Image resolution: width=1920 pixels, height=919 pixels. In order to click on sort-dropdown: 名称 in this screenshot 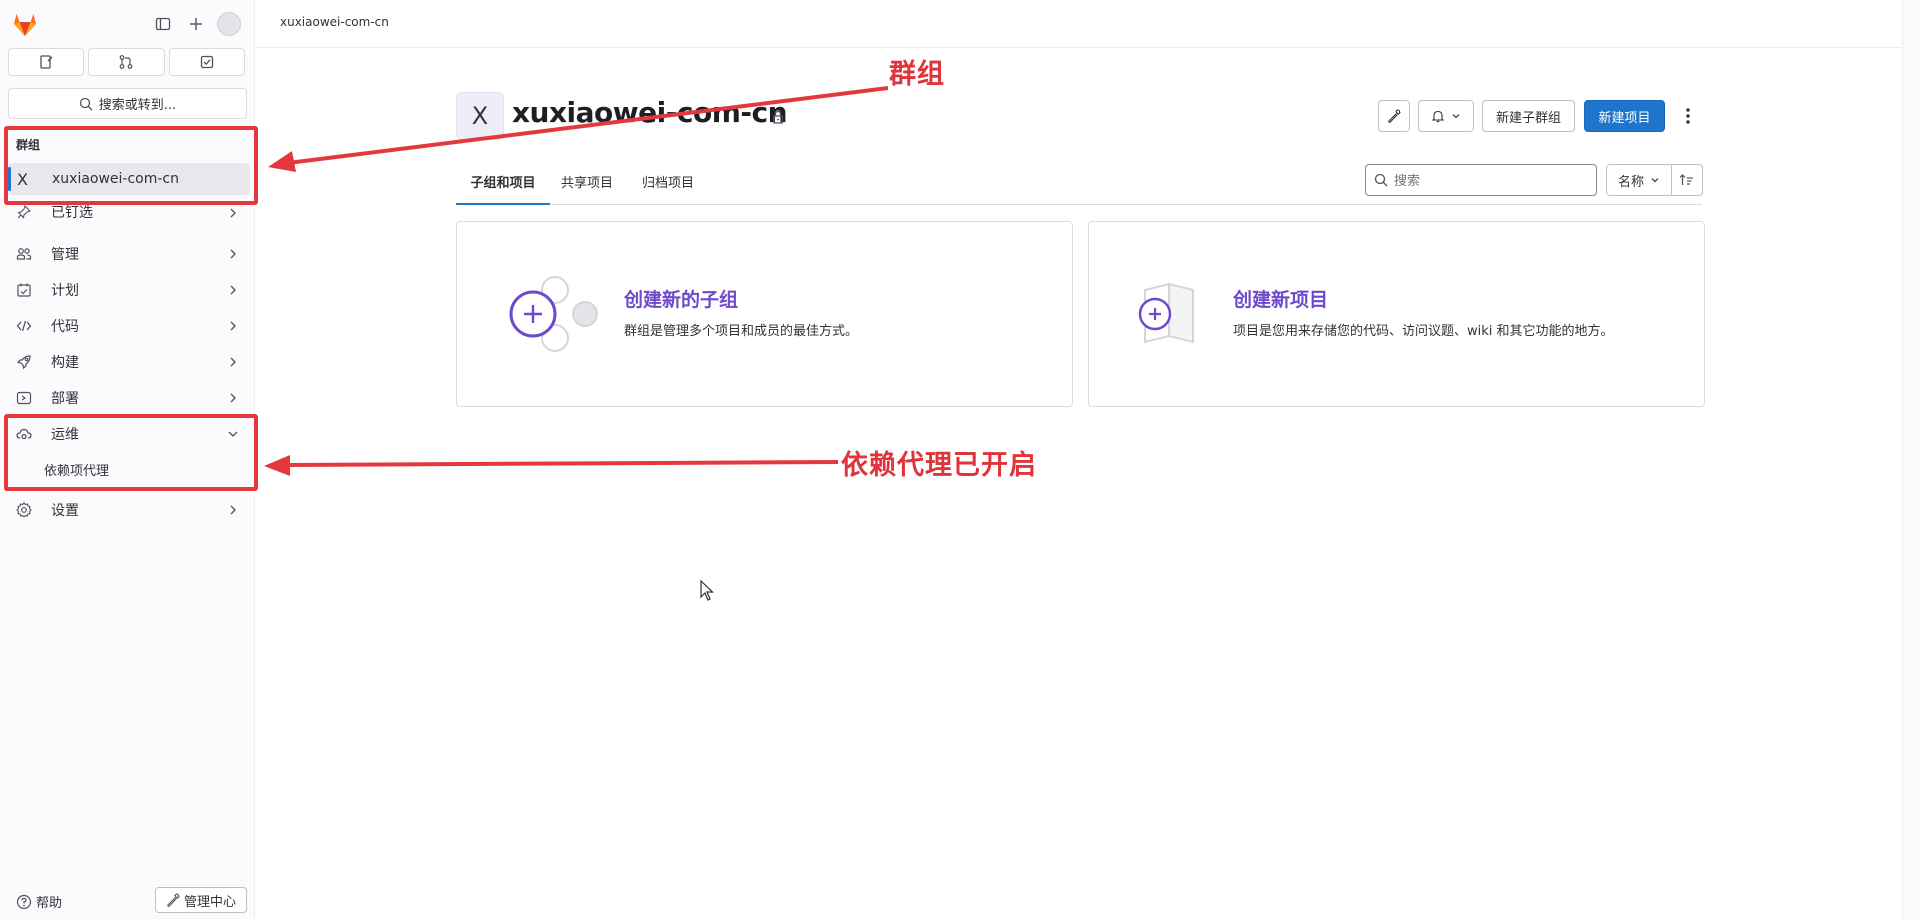, I will do `click(1639, 180)`.